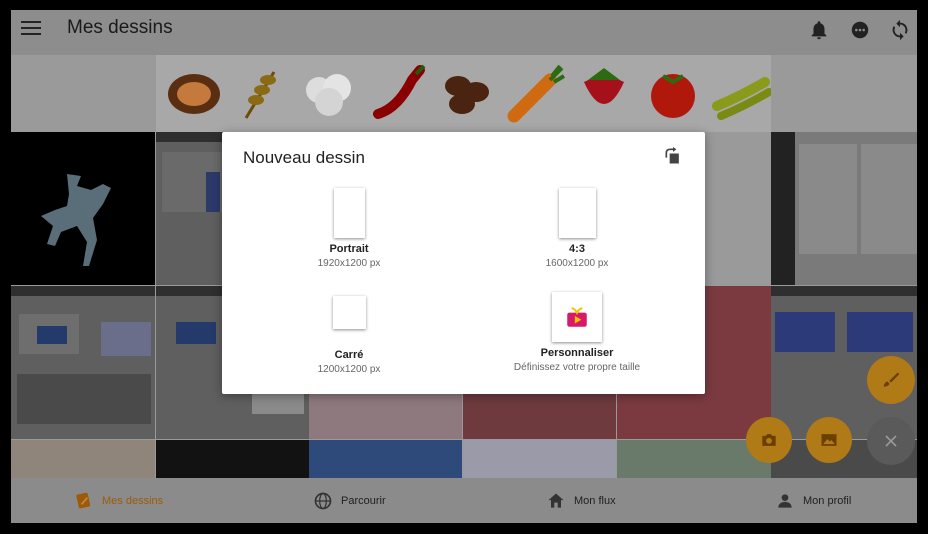  I want to click on sync-icon, so click(900, 30).